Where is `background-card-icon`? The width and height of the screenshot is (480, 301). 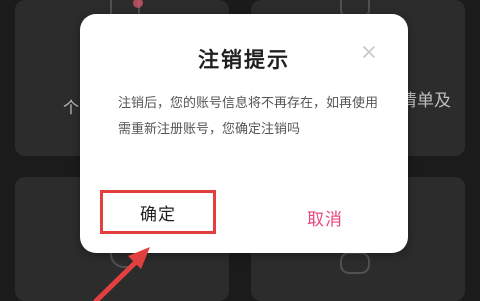 background-card-icon is located at coordinates (355, 263).